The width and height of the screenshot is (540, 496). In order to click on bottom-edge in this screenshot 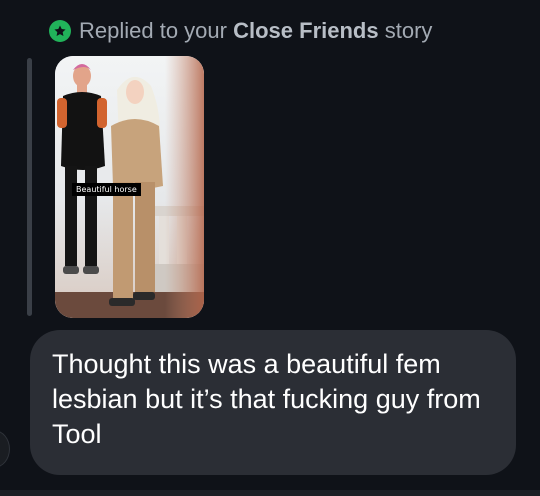, I will do `click(270, 493)`.